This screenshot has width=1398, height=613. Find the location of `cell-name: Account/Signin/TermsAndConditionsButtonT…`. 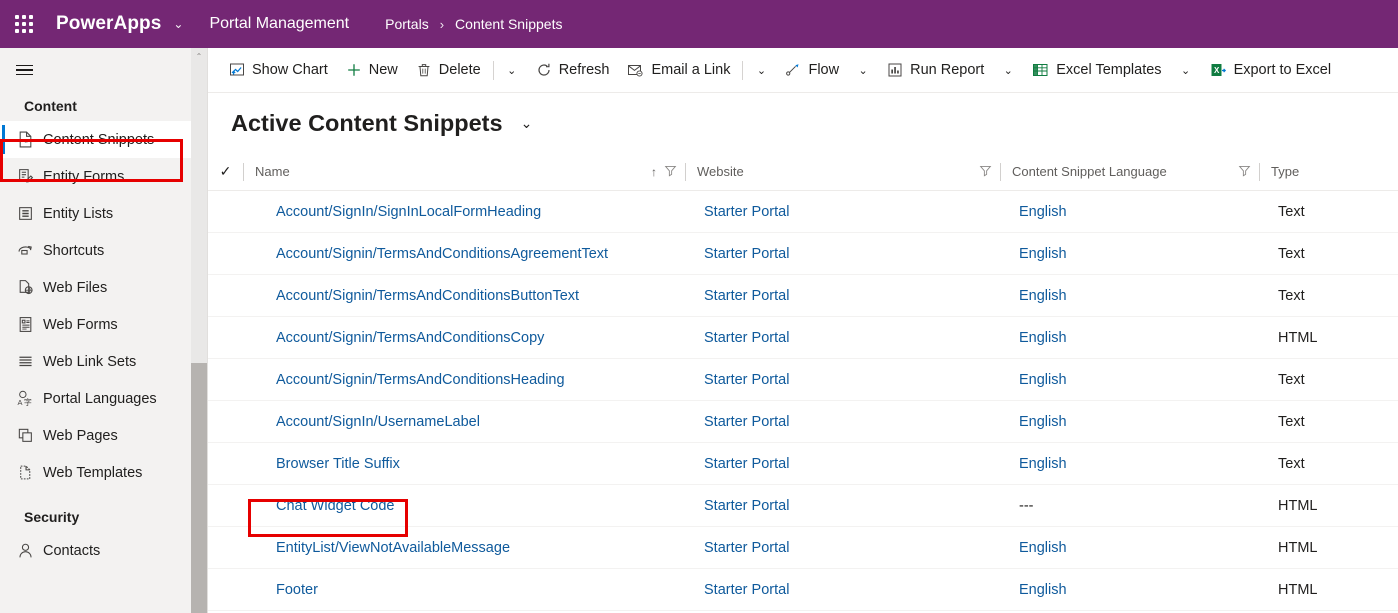

cell-name: Account/Signin/TermsAndConditionsButtonT… is located at coordinates (464, 296).